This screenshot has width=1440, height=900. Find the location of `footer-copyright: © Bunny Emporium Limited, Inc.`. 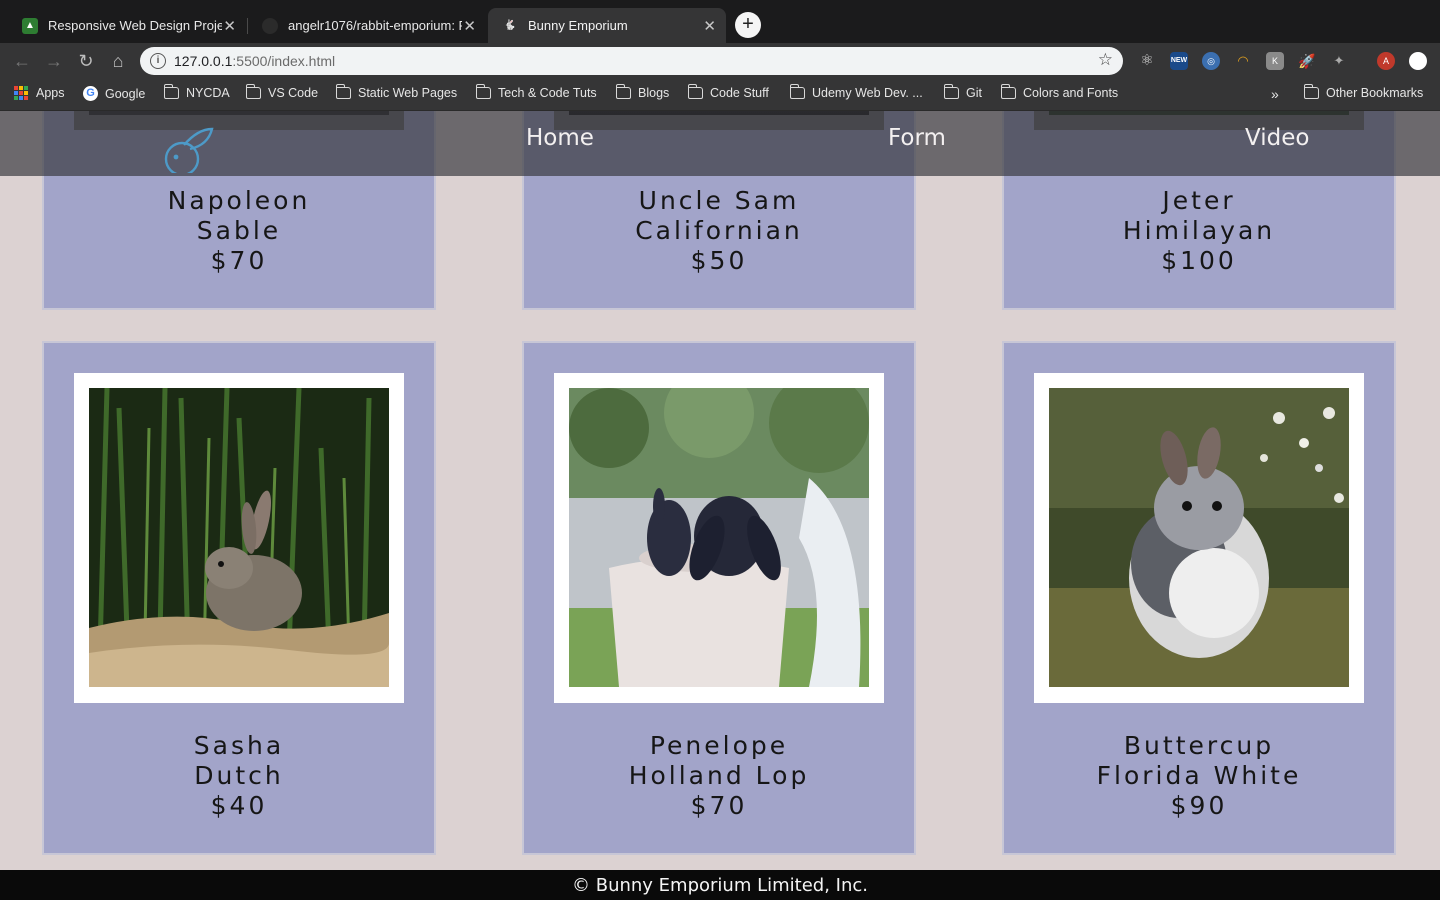

footer-copyright: © Bunny Emporium Limited, Inc. is located at coordinates (720, 885).